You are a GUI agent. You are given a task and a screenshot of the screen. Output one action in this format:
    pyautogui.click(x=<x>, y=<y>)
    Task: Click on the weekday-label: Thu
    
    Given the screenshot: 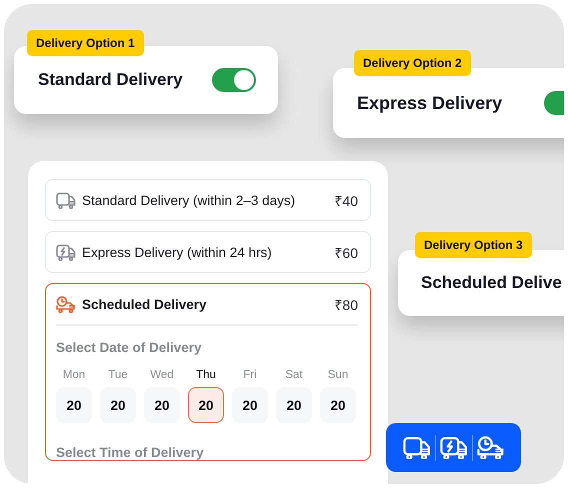 What is the action you would take?
    pyautogui.click(x=206, y=375)
    